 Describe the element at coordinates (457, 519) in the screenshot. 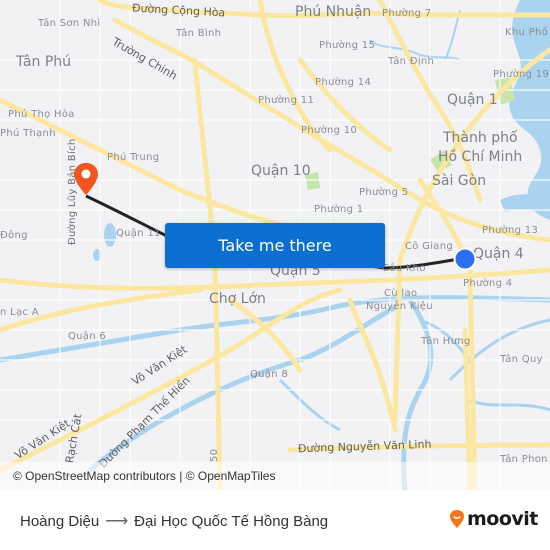

I see `moovit-pin-icon` at that location.